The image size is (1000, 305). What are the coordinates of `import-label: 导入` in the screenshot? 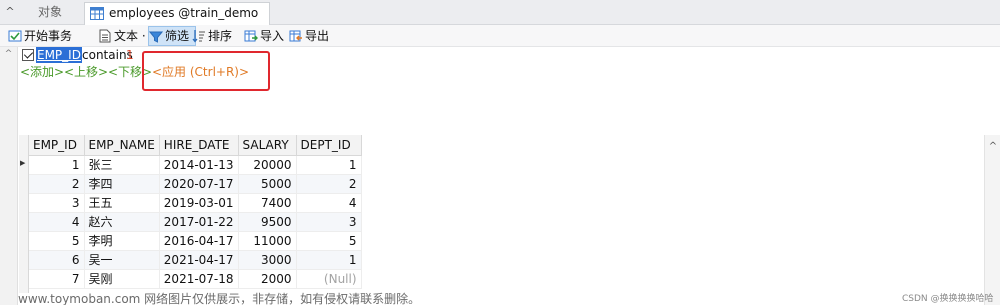 It's located at (272, 36).